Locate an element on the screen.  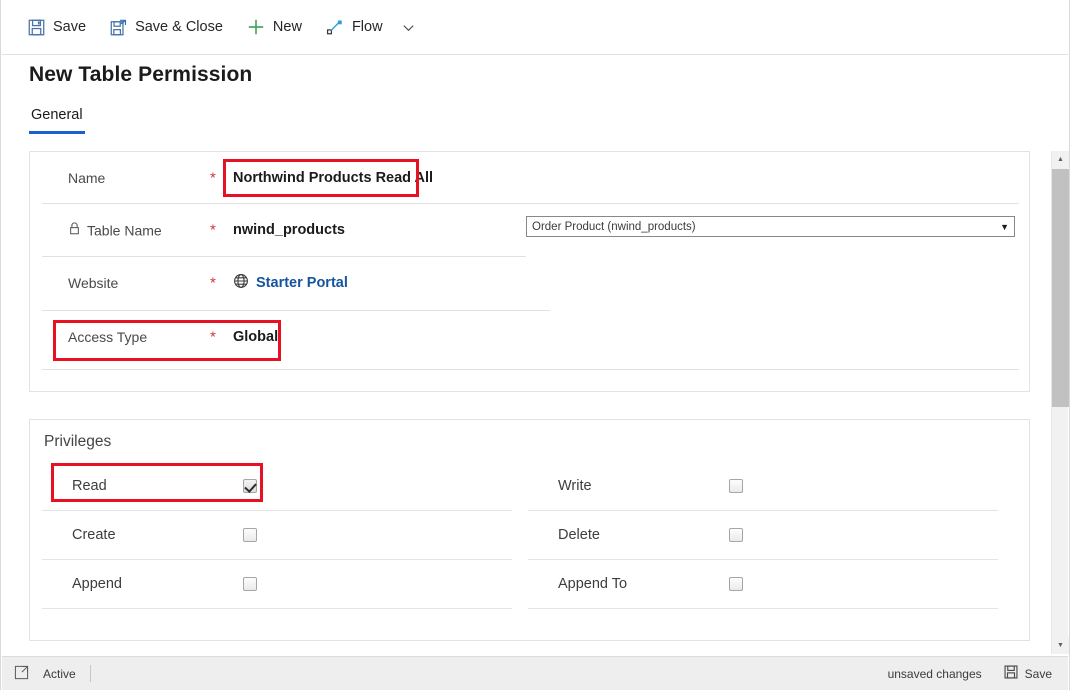
plus-icon is located at coordinates (256, 27).